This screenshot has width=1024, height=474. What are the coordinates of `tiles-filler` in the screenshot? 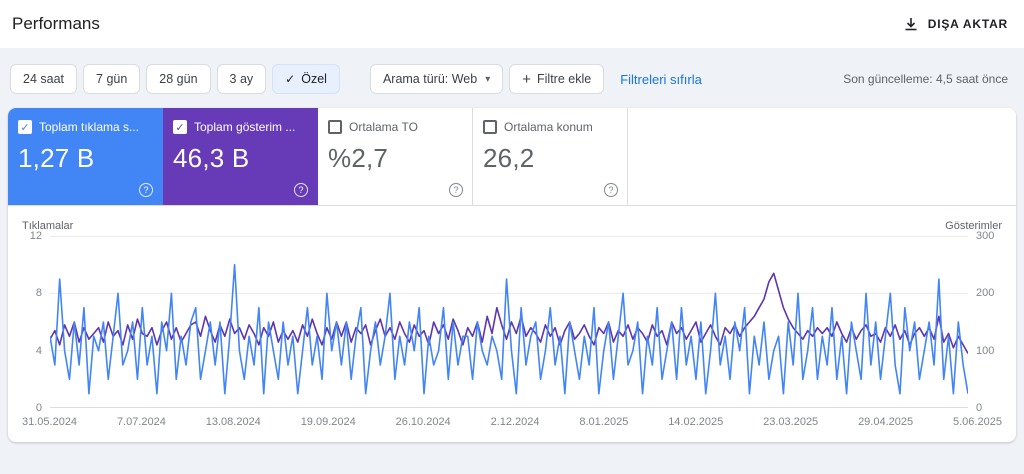 It's located at (822, 156).